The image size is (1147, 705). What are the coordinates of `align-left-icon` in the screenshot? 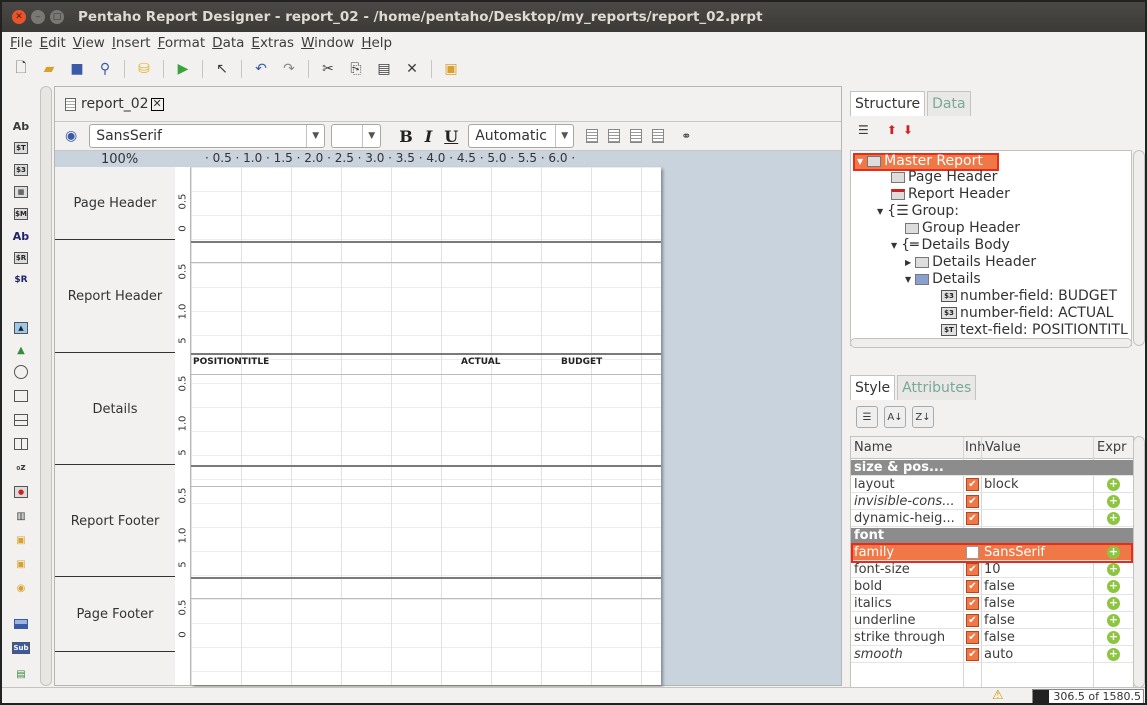 It's located at (592, 136).